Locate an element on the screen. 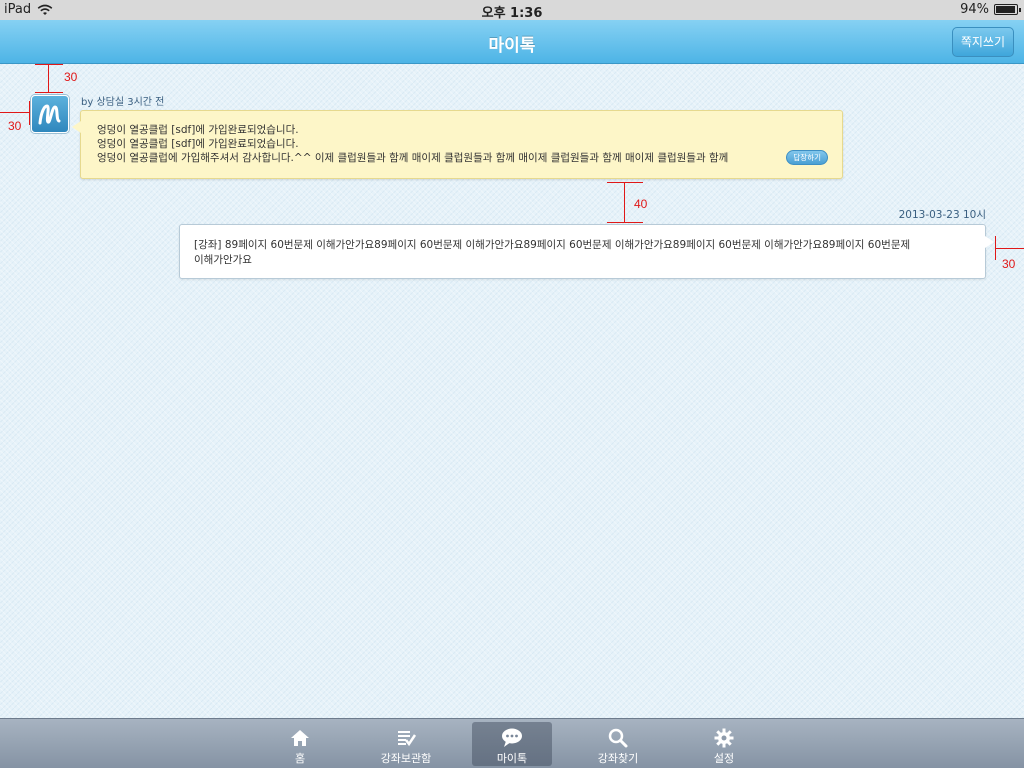 The height and width of the screenshot is (768, 1024). tab-find-course: 강좌찾기 is located at coordinates (618, 744).